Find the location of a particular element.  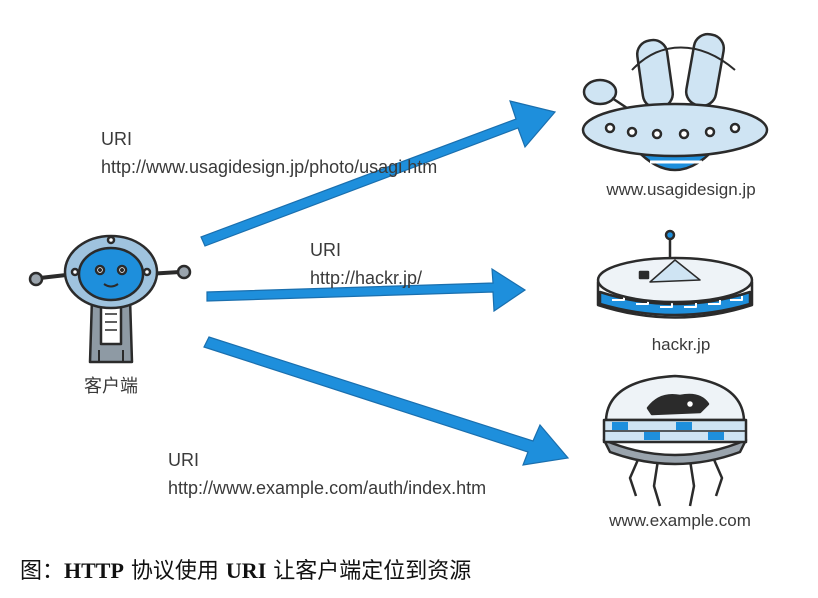

server-2-label: hackr.jp is located at coordinates (681, 344).